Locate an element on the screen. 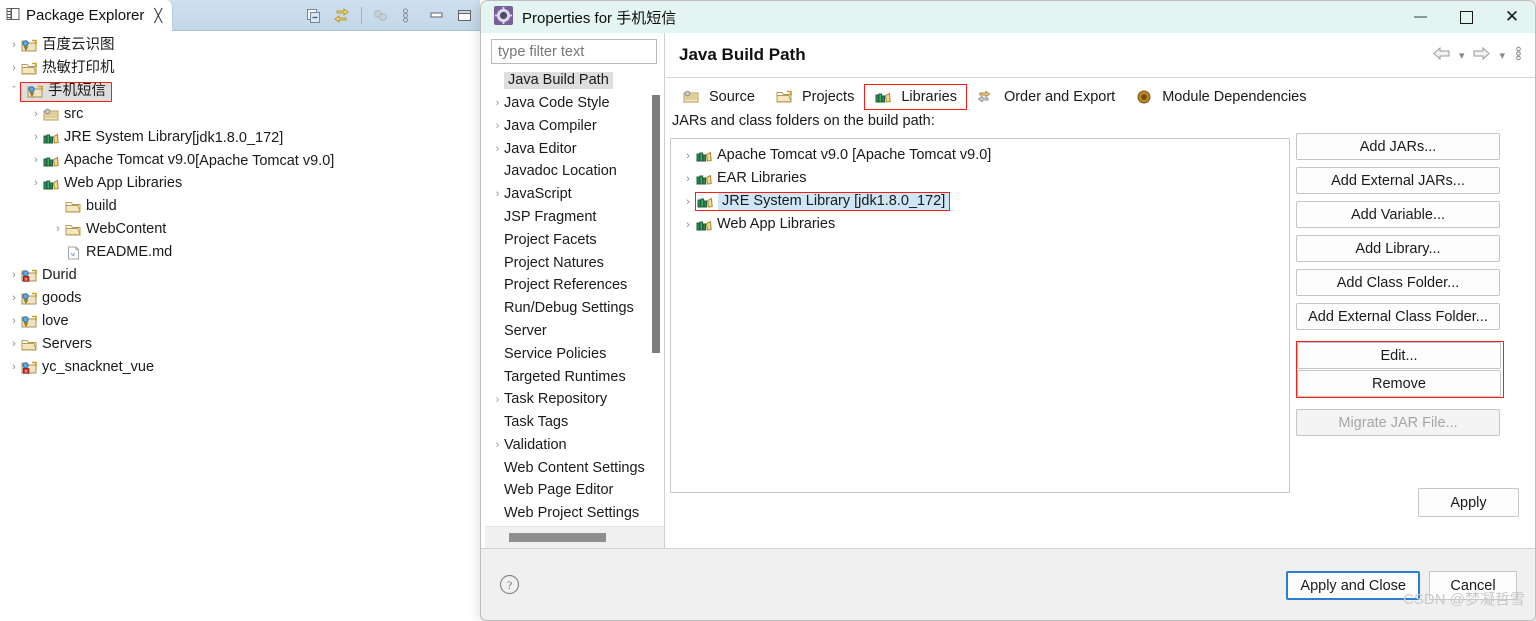 Image resolution: width=1536 pixels, height=621 pixels. tab-source: Source is located at coordinates (718, 97).